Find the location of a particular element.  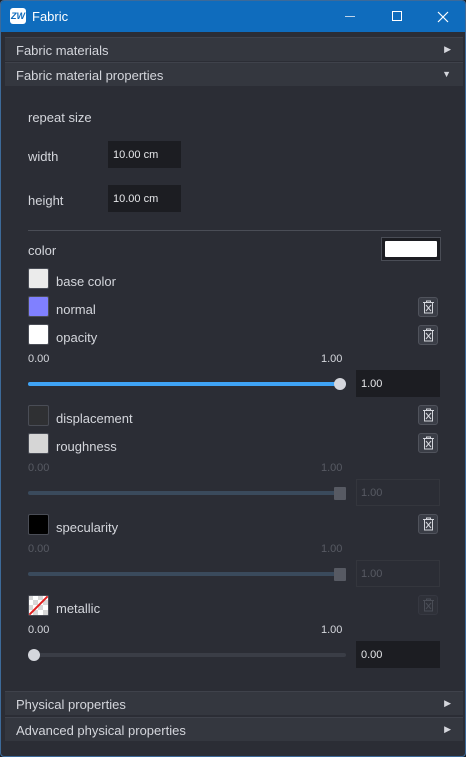

section-advanced-physical-properties: Advanced physical properties ▶ is located at coordinates (234, 729).